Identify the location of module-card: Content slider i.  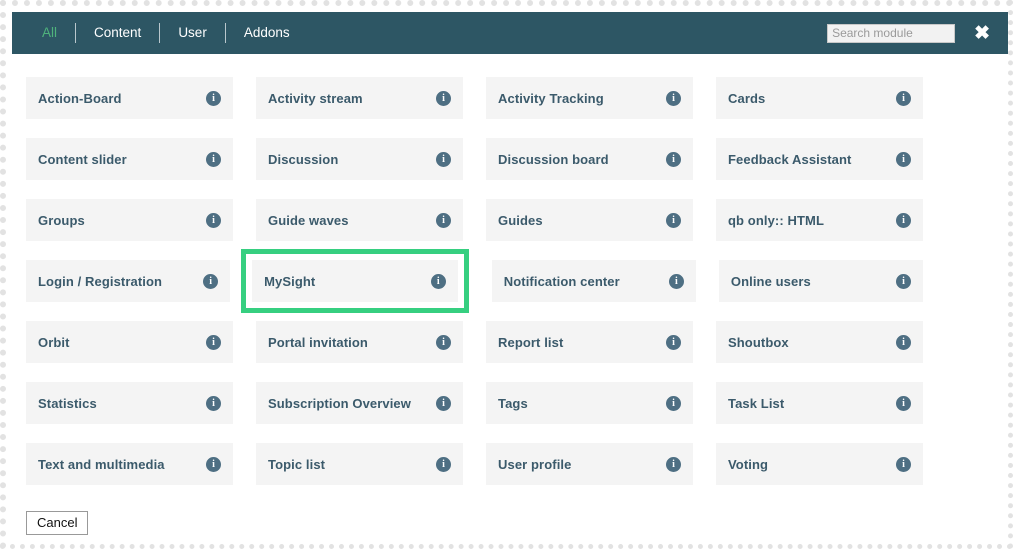
(129, 159).